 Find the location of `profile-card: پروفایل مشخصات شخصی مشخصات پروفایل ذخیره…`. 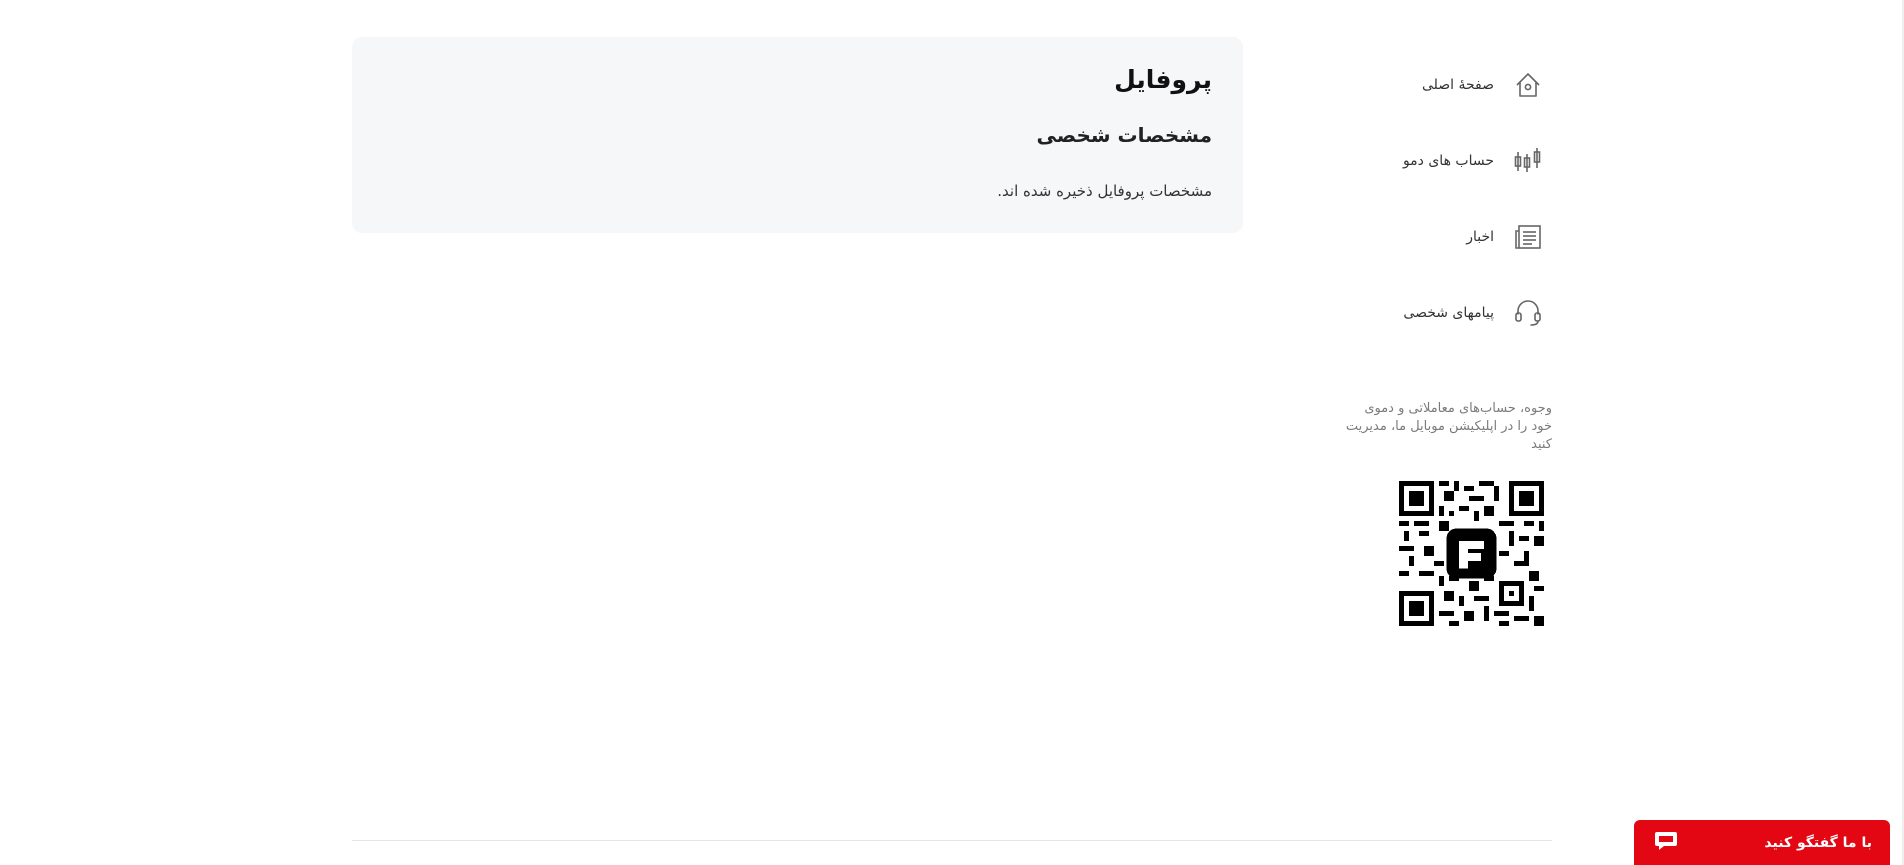

profile-card: پروفایل مشخصات شخصی مشخصات پروفایل ذخیره… is located at coordinates (797, 135).